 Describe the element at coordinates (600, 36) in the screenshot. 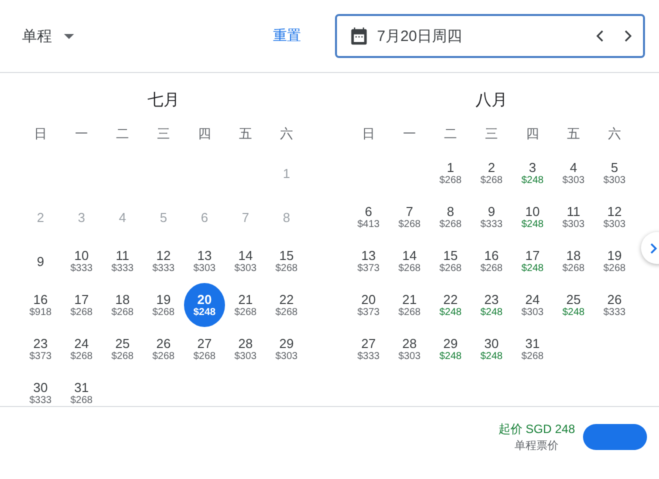

I see `chevron-left-icon` at that location.